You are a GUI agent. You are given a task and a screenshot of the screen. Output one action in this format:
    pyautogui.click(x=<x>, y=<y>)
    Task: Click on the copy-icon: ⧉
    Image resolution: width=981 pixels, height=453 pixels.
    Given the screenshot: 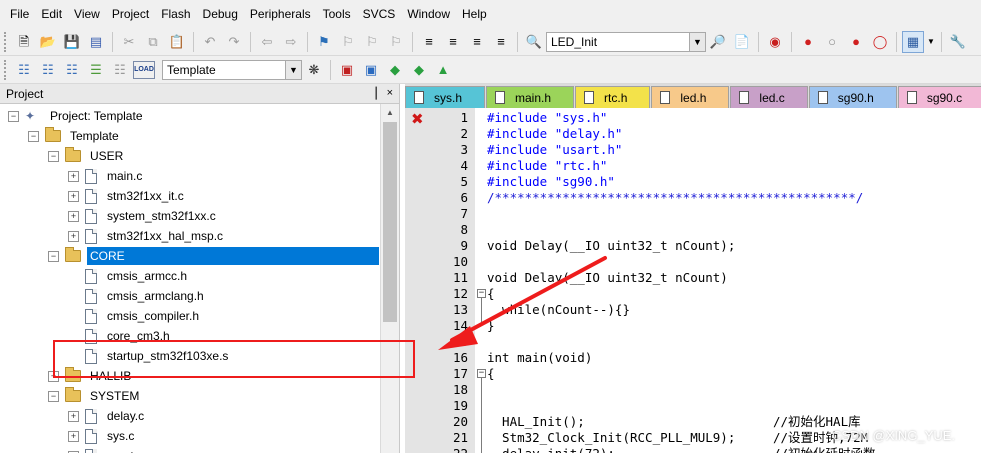 What is the action you would take?
    pyautogui.click(x=153, y=42)
    